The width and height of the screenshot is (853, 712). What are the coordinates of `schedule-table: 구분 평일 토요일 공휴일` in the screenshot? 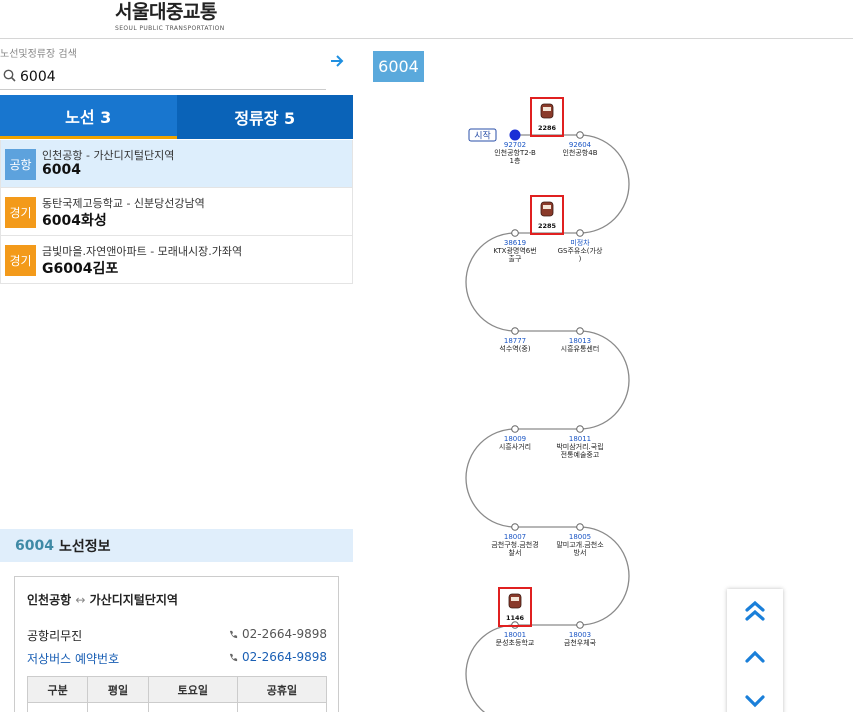 It's located at (177, 694).